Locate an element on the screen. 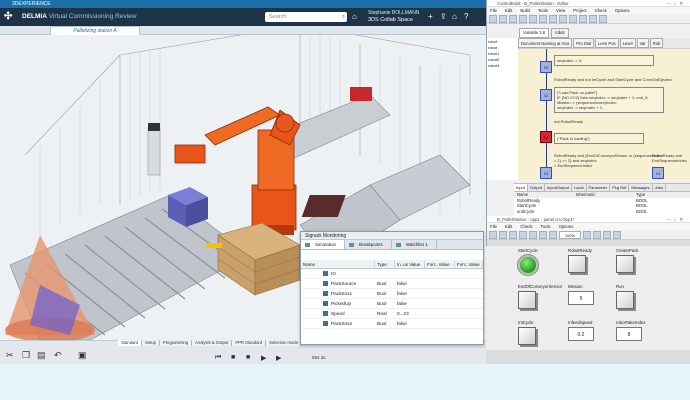  table-row: PackSns2 Bool false is located at coordinates (392, 324).